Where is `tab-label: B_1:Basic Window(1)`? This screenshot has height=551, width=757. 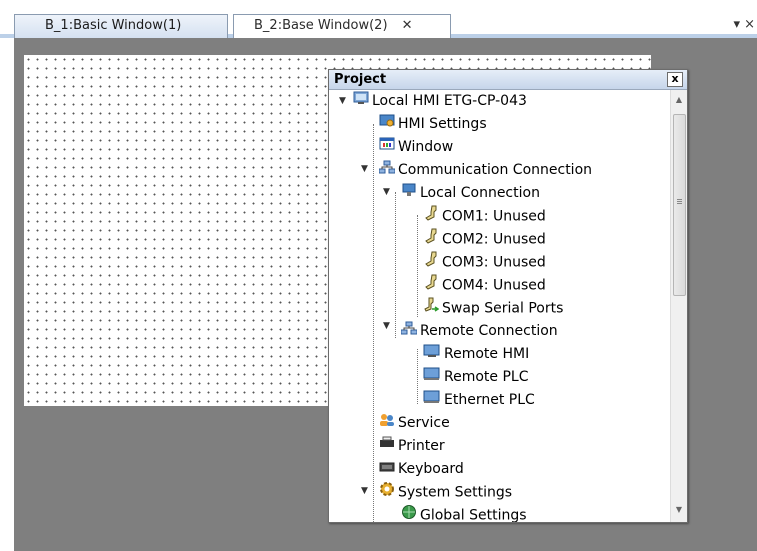 tab-label: B_1:Basic Window(1) is located at coordinates (113, 25).